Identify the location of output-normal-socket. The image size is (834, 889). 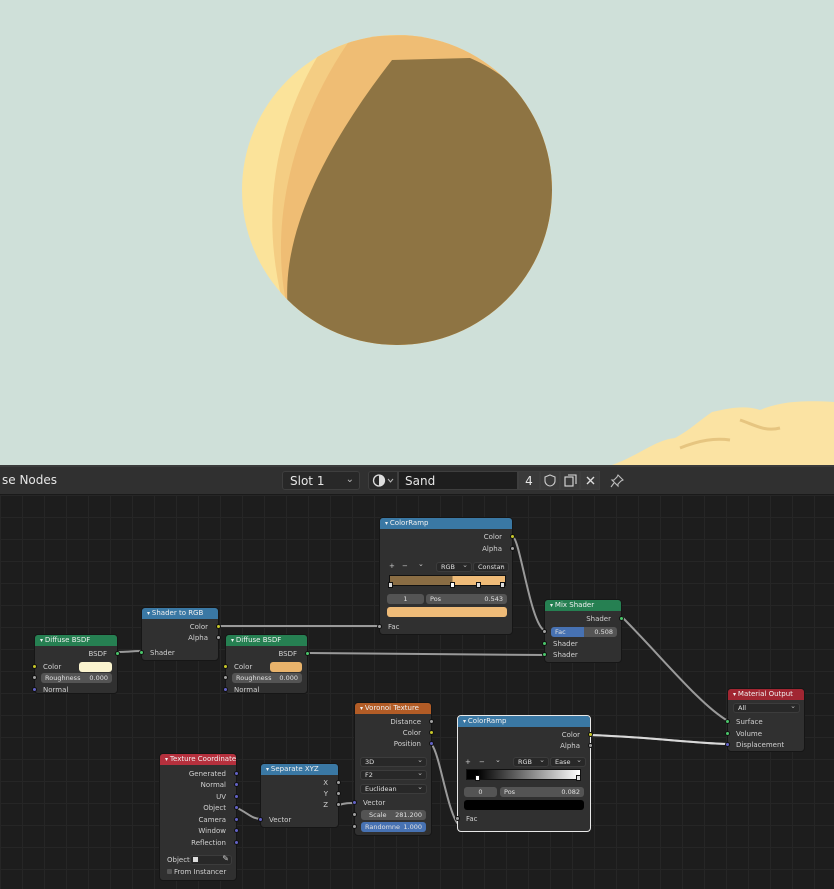
(236, 784).